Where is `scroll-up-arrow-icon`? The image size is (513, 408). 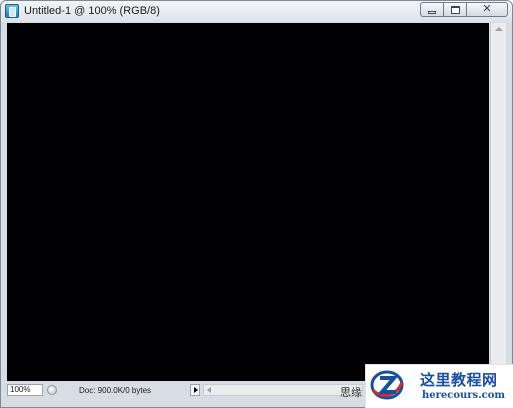 scroll-up-arrow-icon is located at coordinates (499, 29).